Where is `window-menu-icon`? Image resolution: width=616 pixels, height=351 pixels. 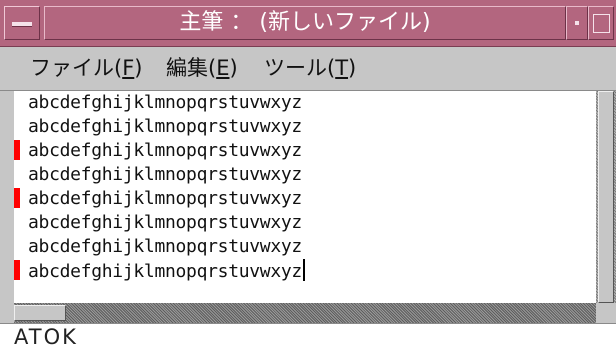
window-menu-icon is located at coordinates (22, 24).